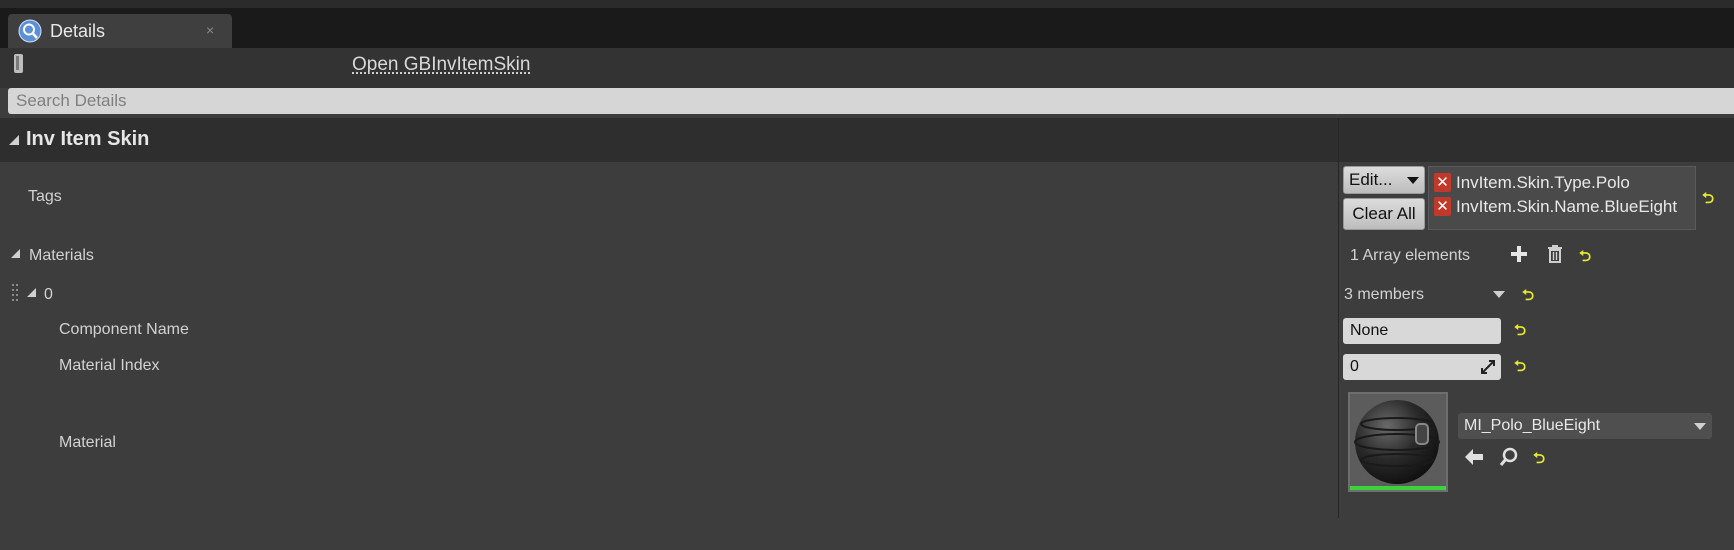 The height and width of the screenshot is (550, 1734). Describe the element at coordinates (78, 31) in the screenshot. I see `tab-details-label: Details` at that location.